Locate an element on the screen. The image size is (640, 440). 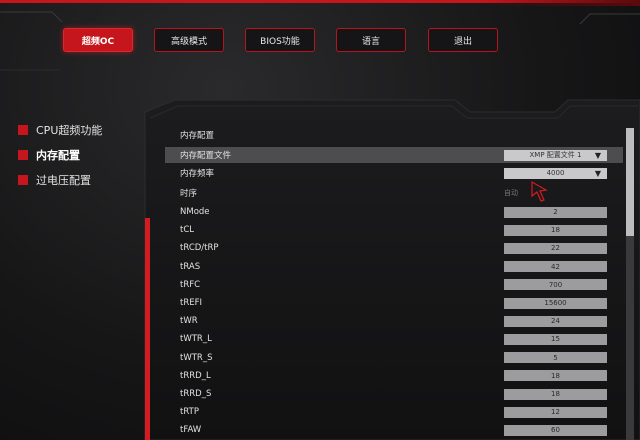
memory-profile-dropdown: XMP 配置文件 1 ▼ is located at coordinates (555, 155).